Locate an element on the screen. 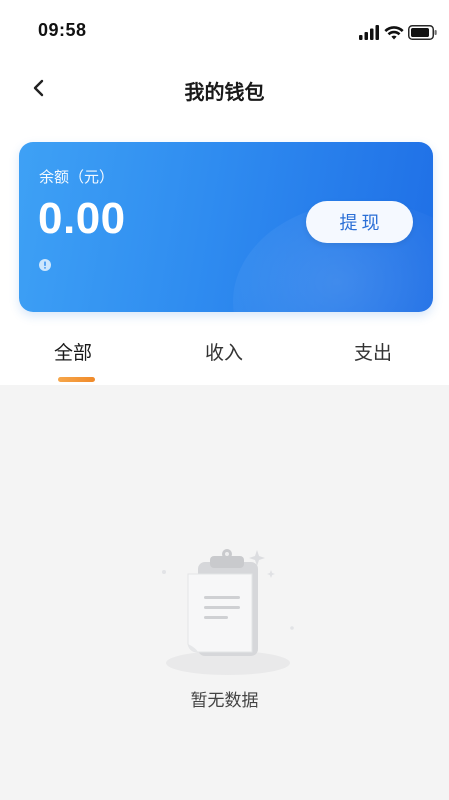 The width and height of the screenshot is (449, 800). transaction-tabs: 全部 收入 支出 is located at coordinates (224, 358).